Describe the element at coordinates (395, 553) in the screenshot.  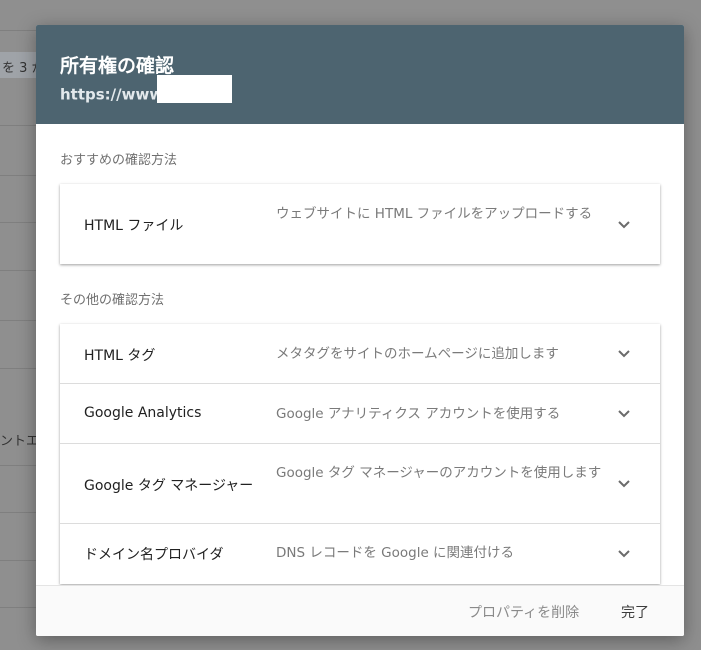
I see `method-description: DNS レコードを Google に関連付ける` at that location.